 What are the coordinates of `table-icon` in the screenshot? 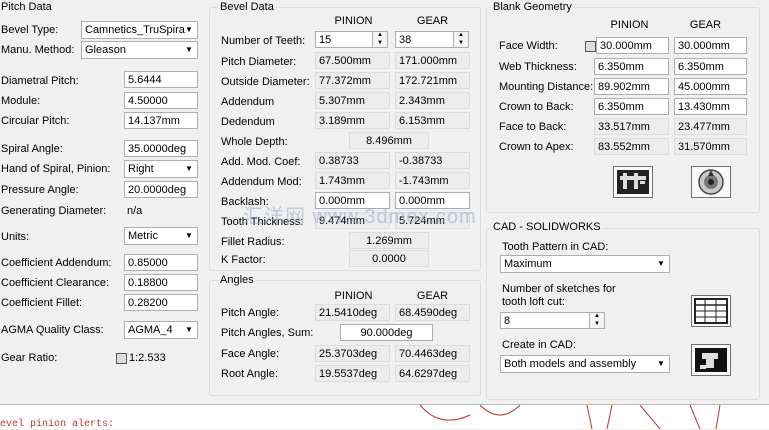 It's located at (711, 311).